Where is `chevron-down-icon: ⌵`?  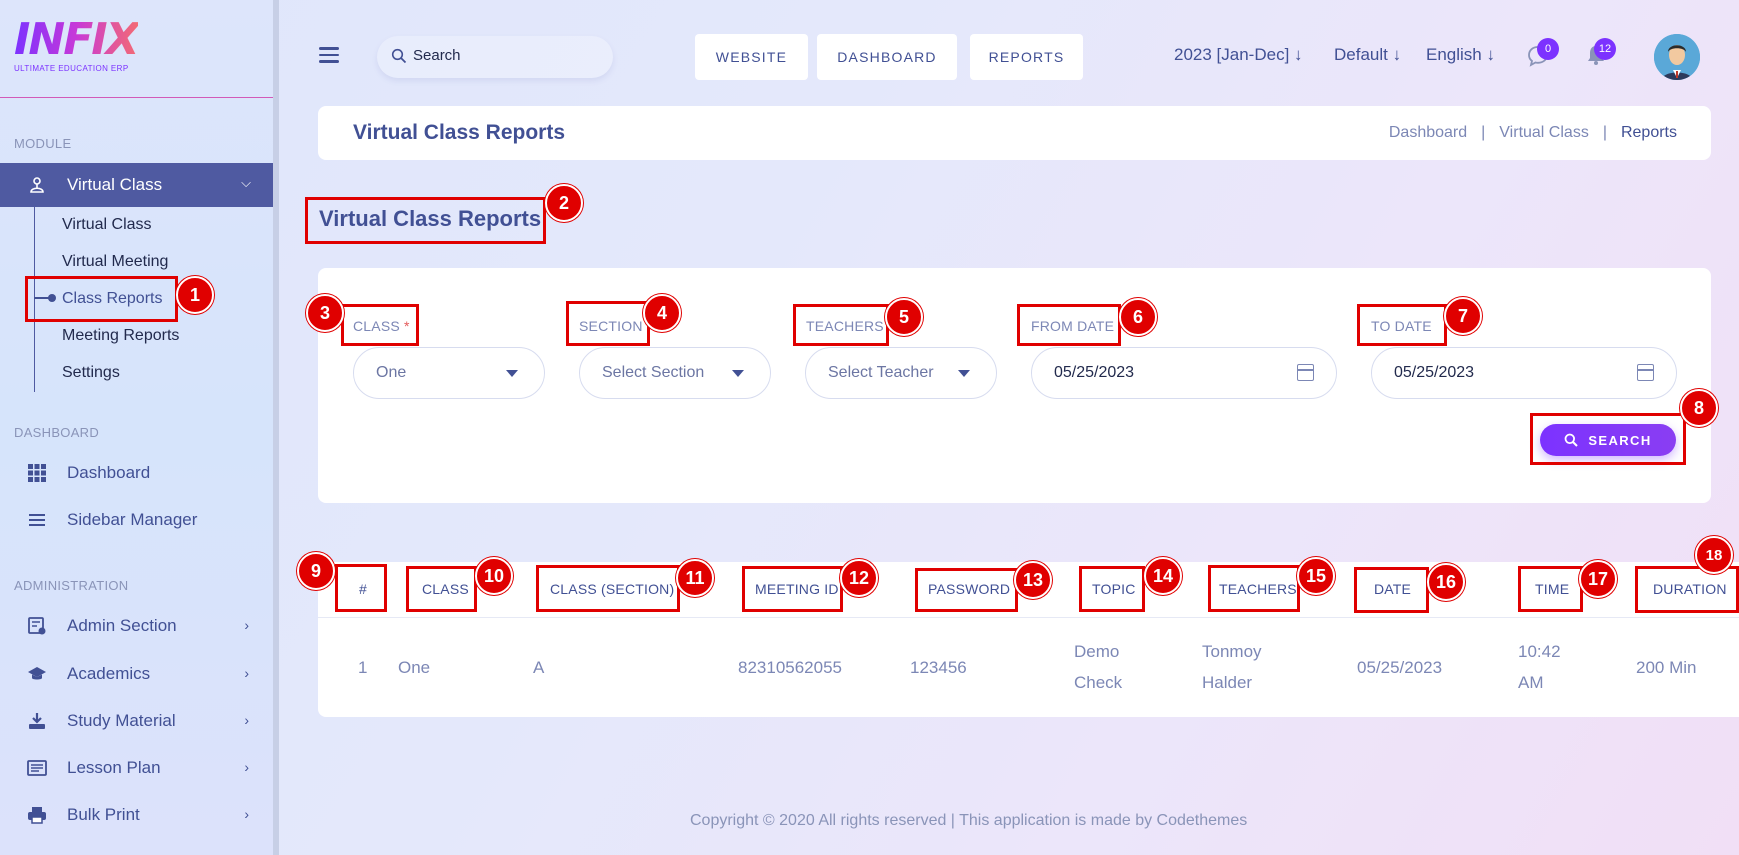
chevron-down-icon: ⌵ is located at coordinates (246, 182).